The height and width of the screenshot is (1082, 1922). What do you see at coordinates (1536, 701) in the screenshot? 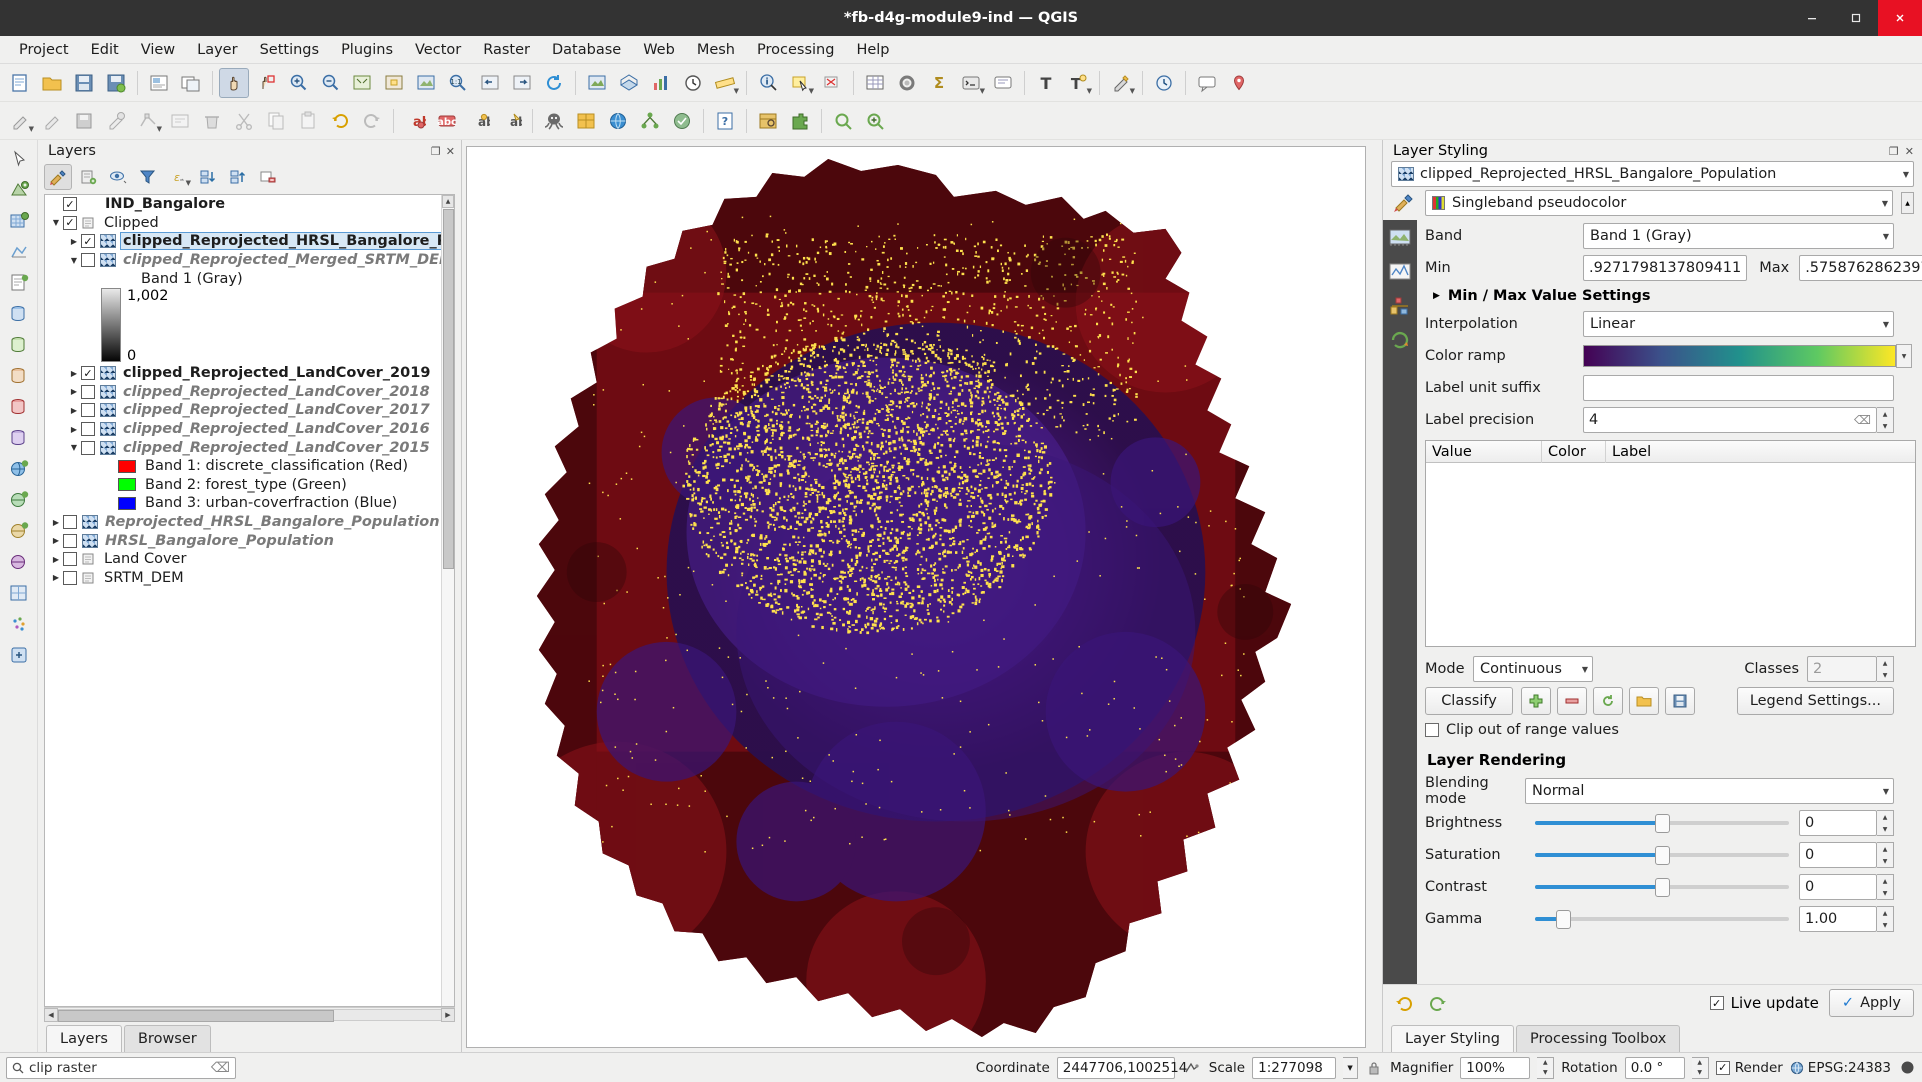
I see `add-class-icon` at bounding box center [1536, 701].